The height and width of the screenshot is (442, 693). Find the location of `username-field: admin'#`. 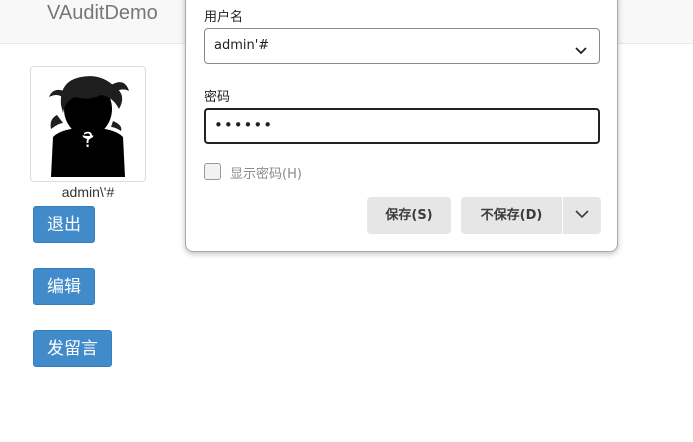

username-field: admin'# is located at coordinates (402, 46).